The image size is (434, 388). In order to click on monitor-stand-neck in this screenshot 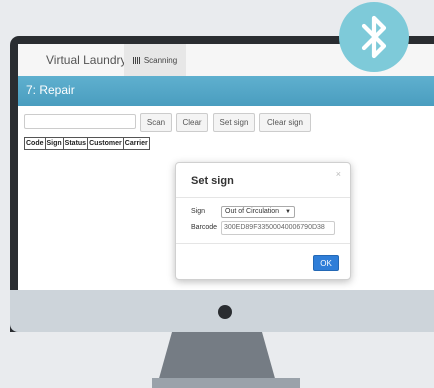, I will do `click(217, 357)`.